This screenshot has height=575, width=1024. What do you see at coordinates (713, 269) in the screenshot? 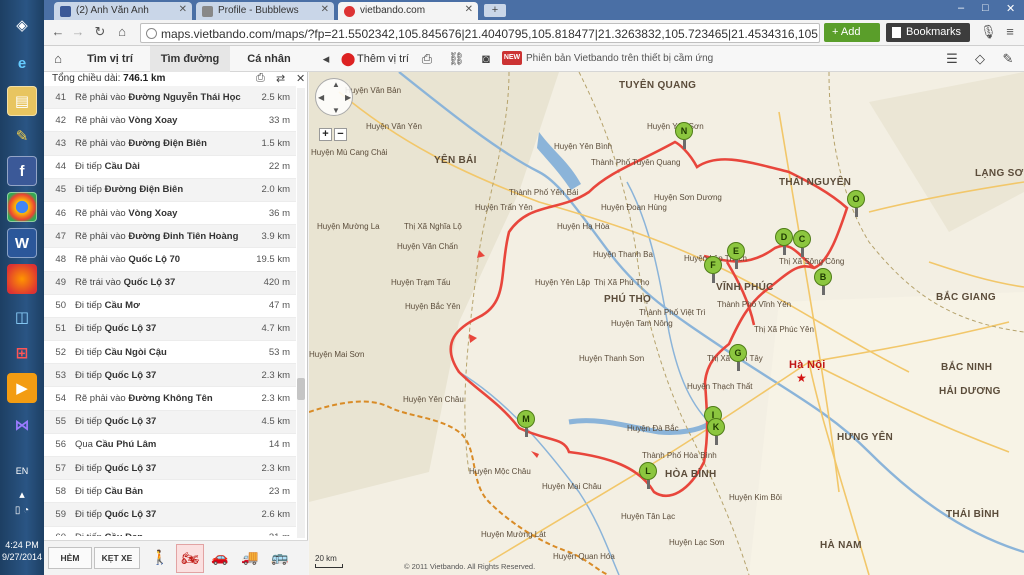
I see `route-marker-f: F` at bounding box center [713, 269].